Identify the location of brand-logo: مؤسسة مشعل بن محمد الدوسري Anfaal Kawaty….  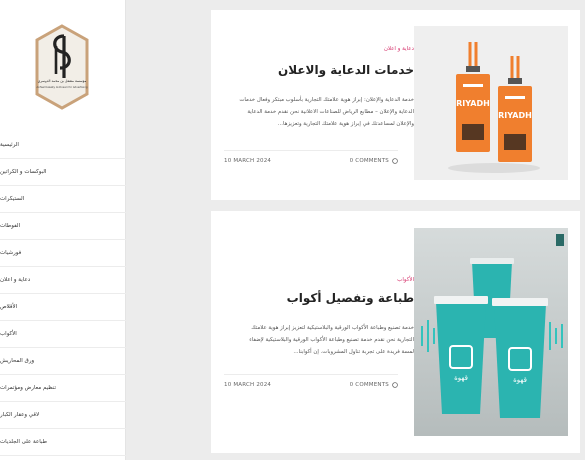
(62, 67).